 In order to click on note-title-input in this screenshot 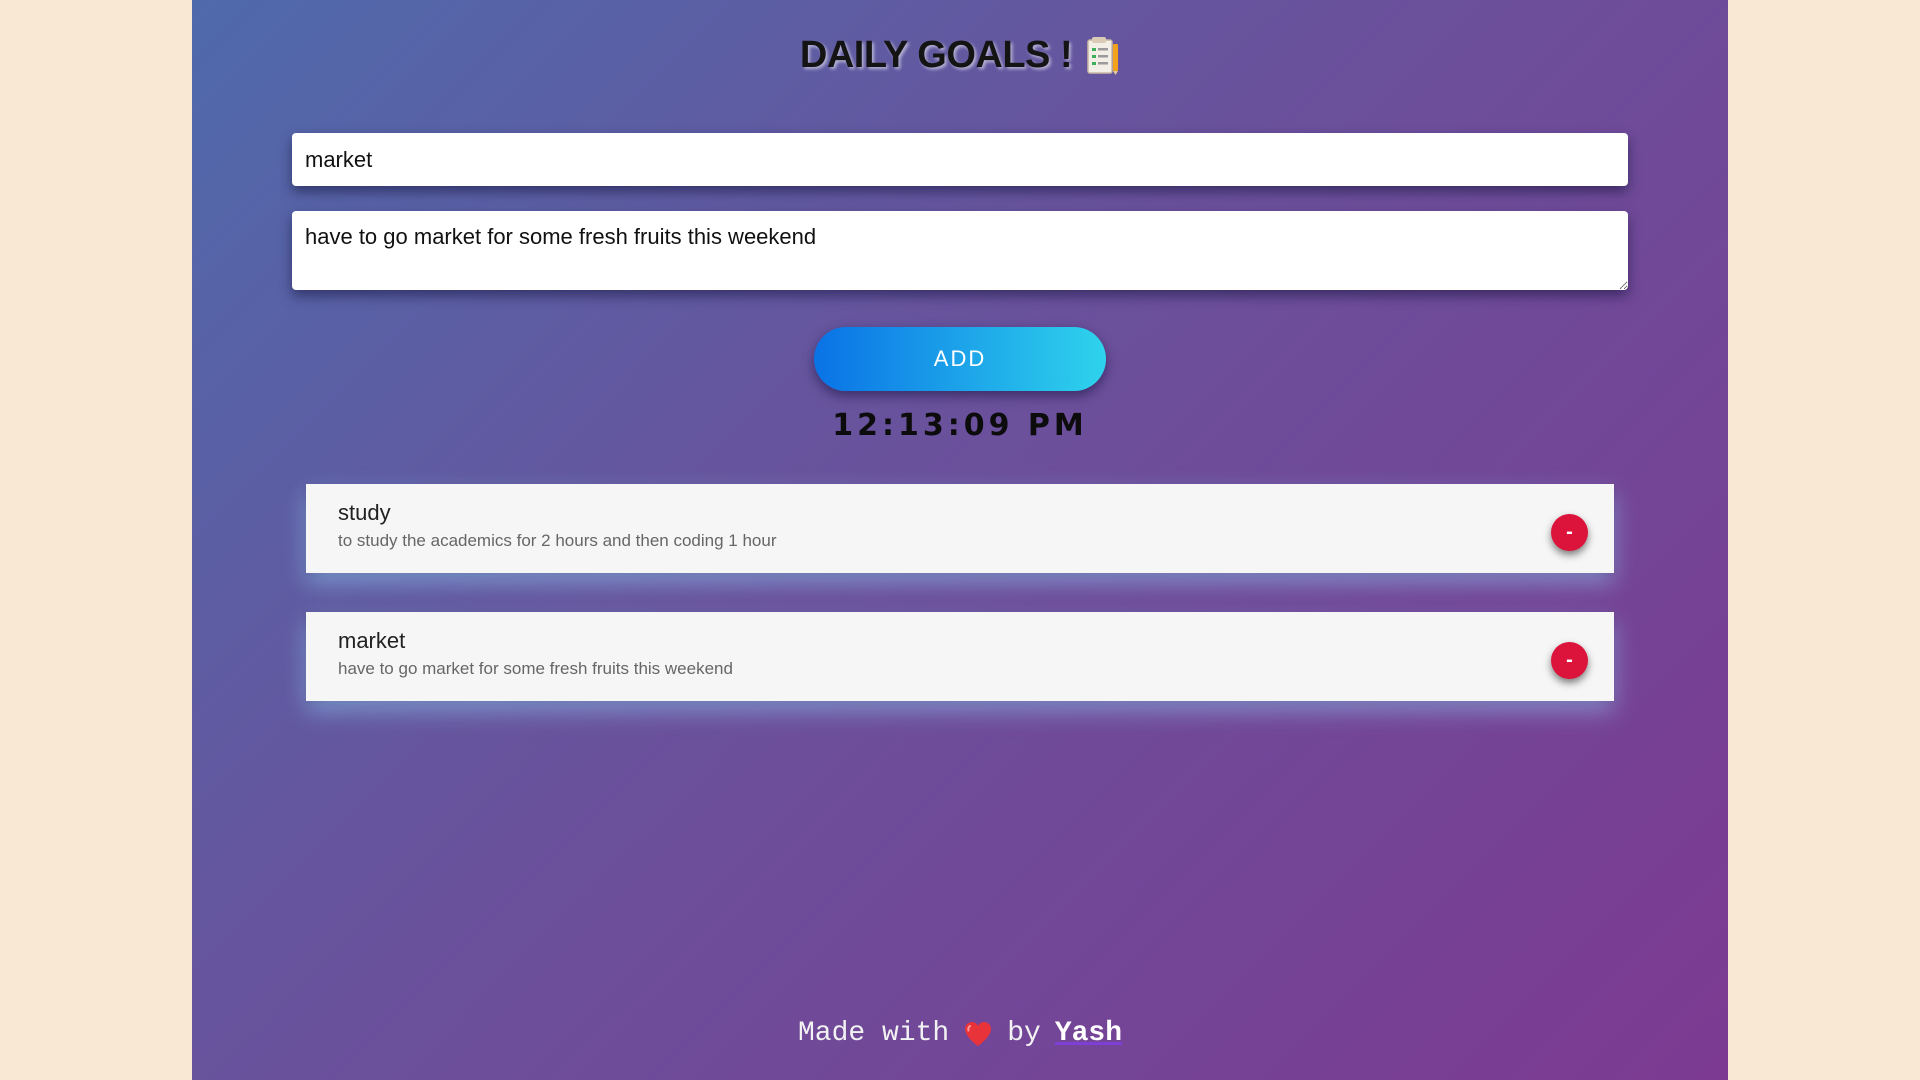, I will do `click(960, 159)`.